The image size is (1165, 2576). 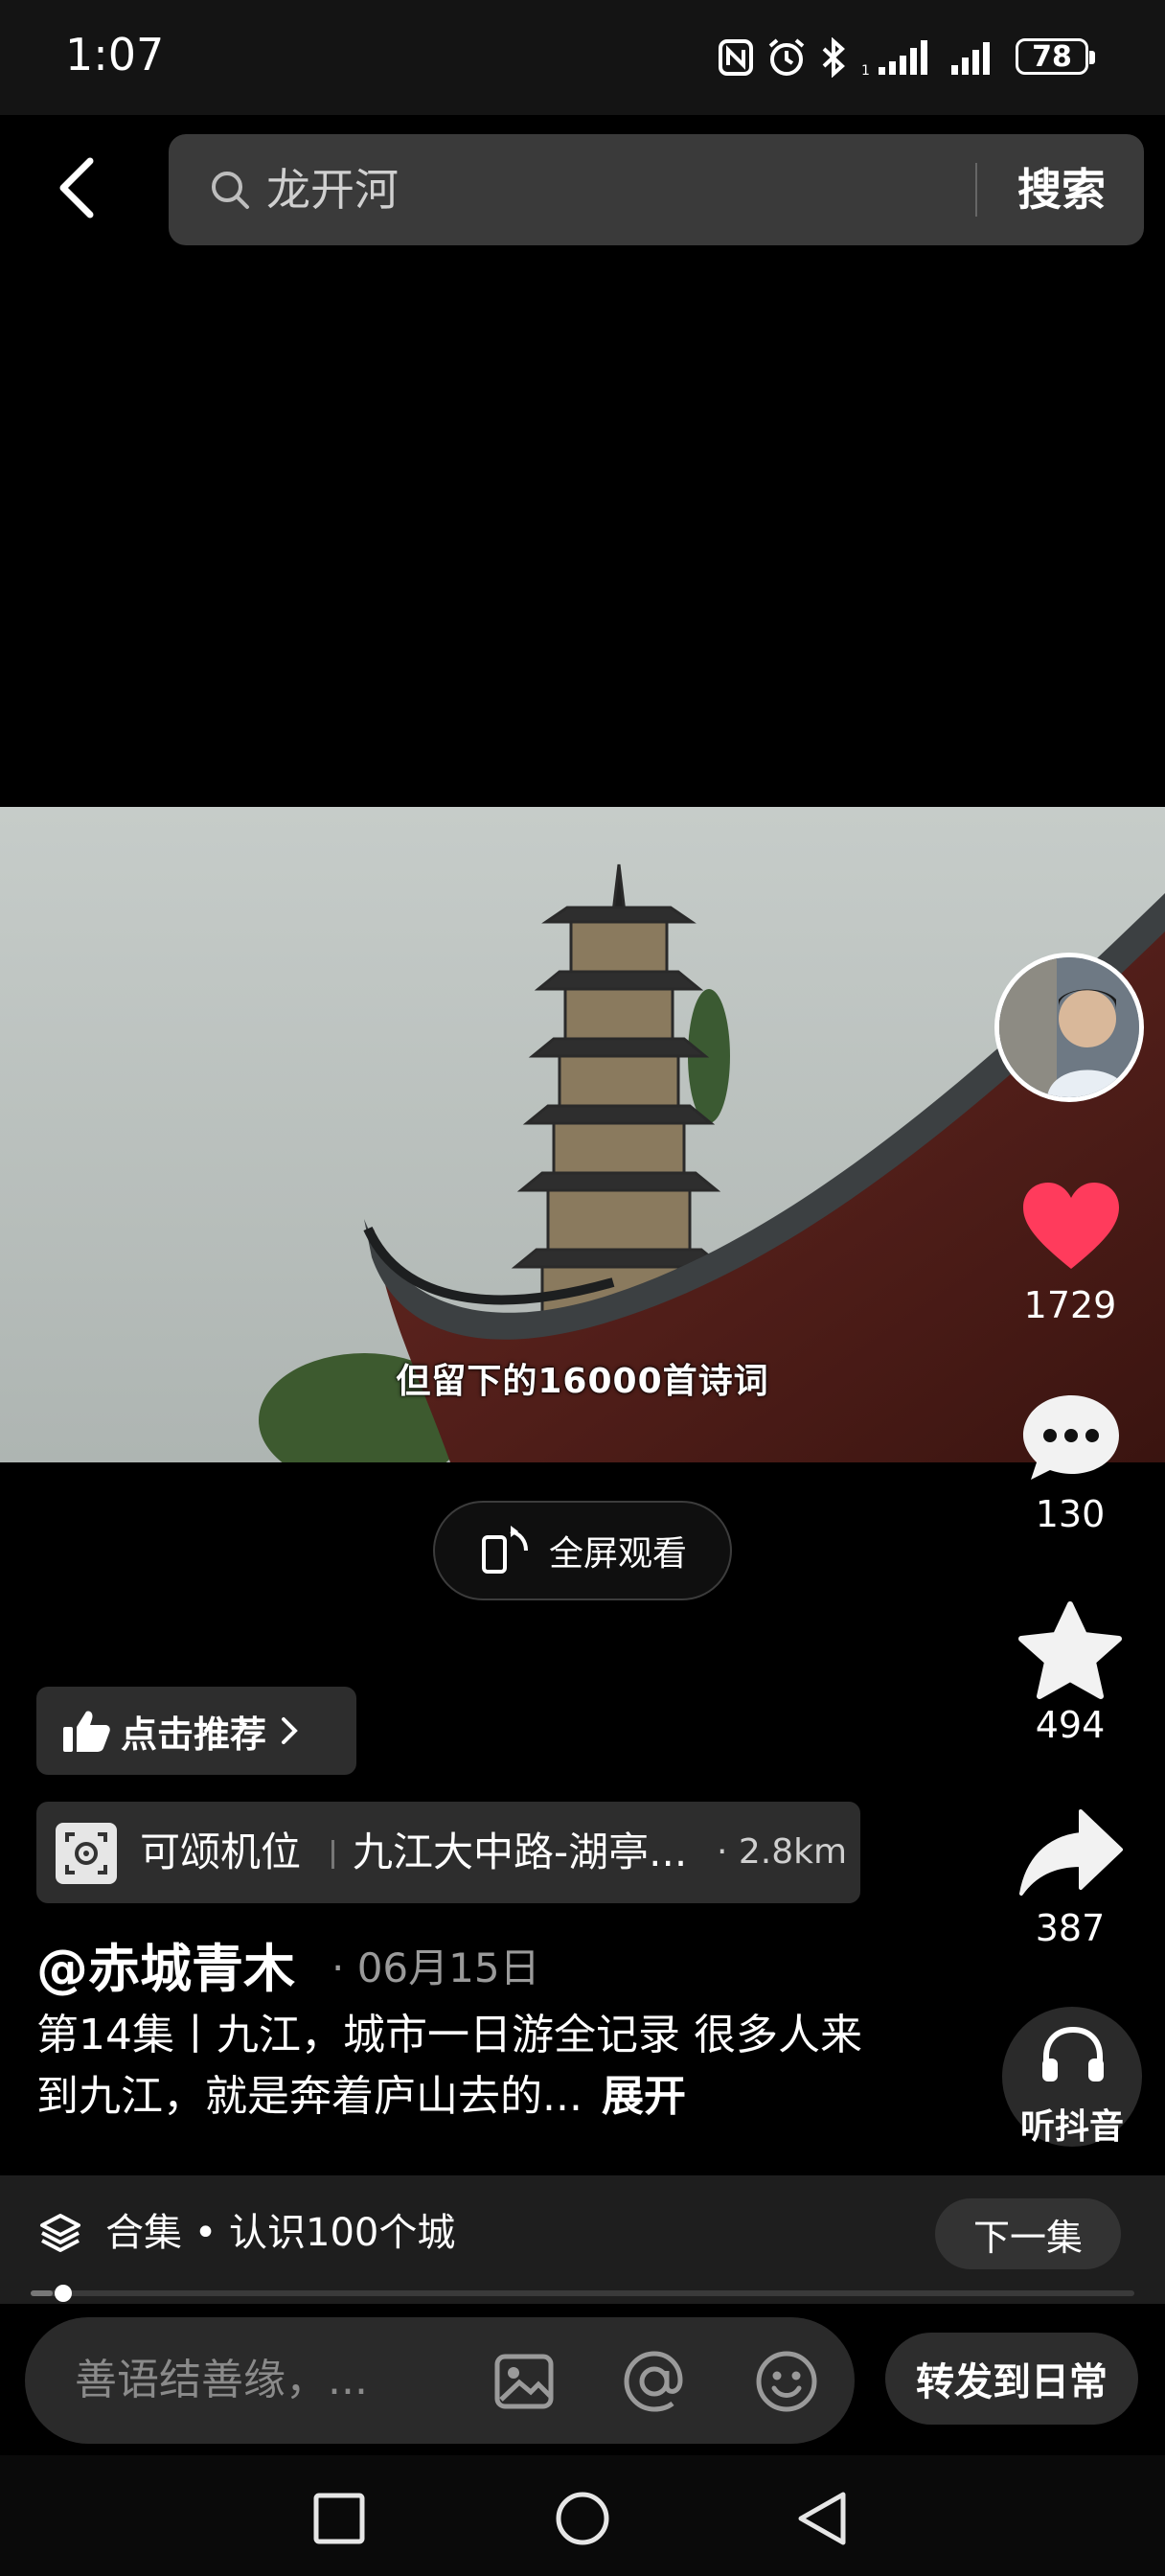 I want to click on battery-icon: 78, so click(x=1056, y=56).